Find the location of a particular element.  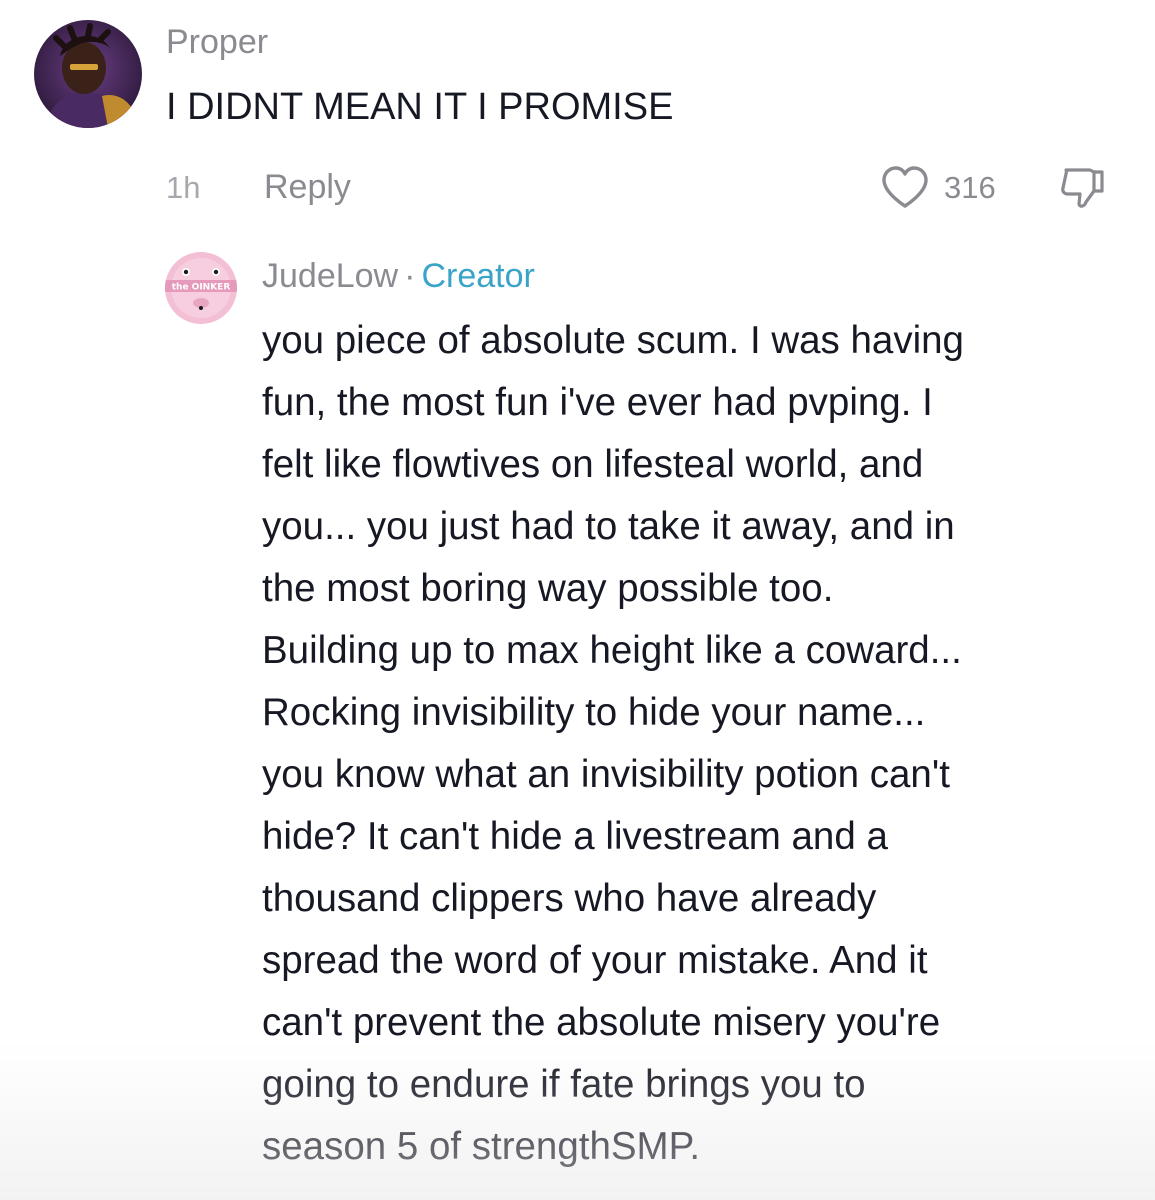

comment-time: 1h is located at coordinates (183, 187).